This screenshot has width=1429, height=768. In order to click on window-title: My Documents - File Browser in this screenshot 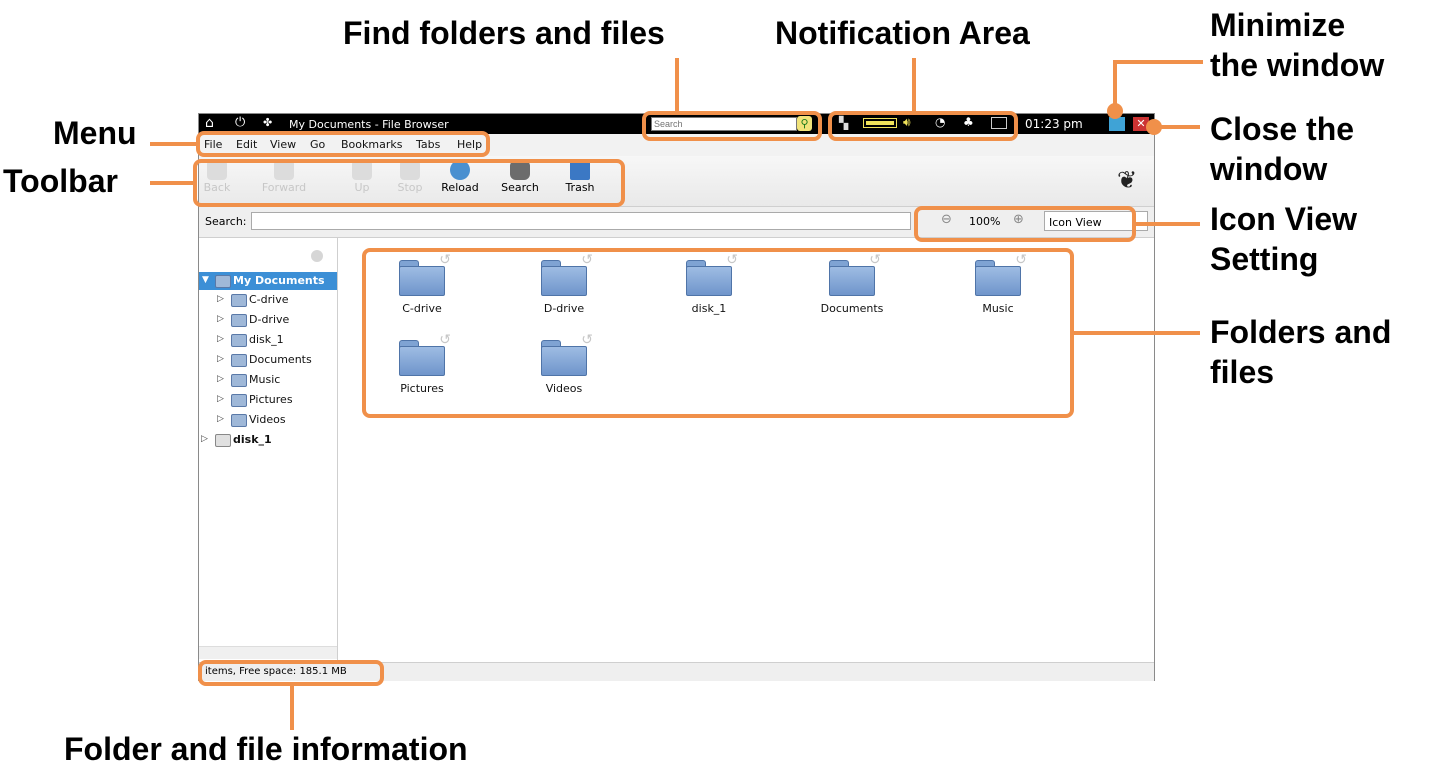, I will do `click(369, 124)`.